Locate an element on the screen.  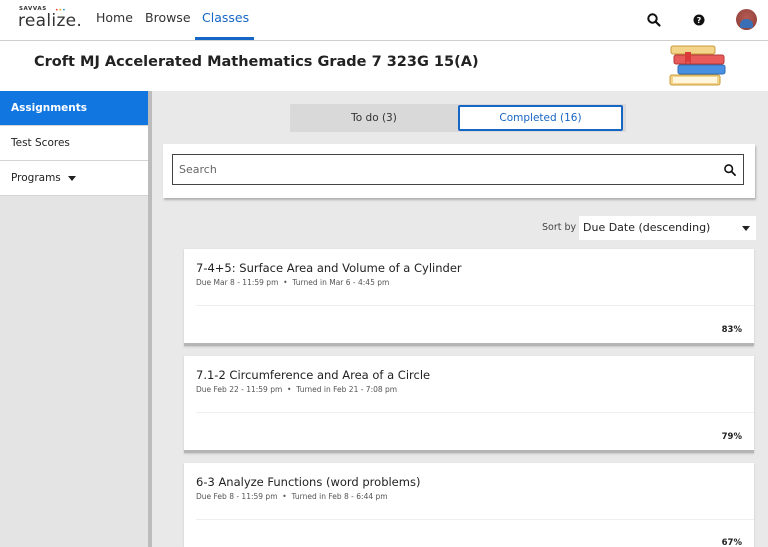
nav-home: Home is located at coordinates (114, 17).